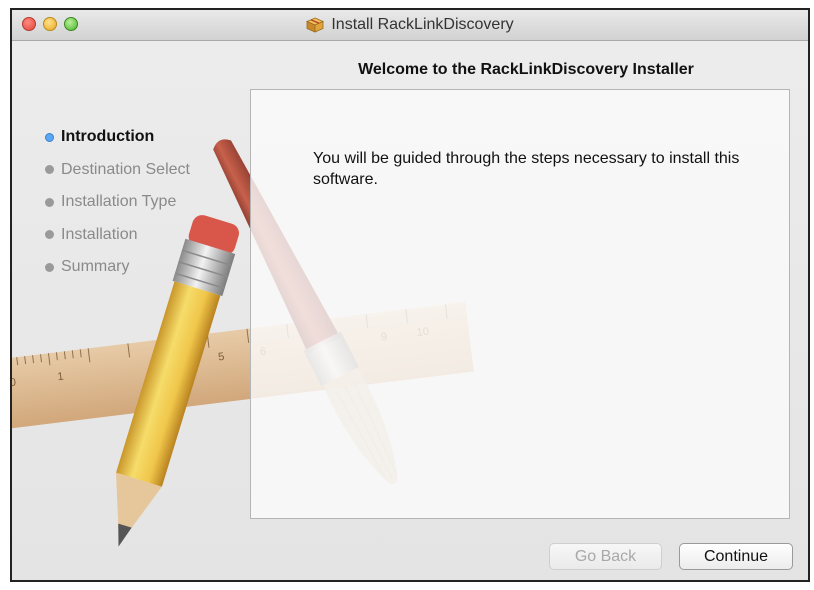 The image size is (814, 590). I want to click on step-summary: Summary, so click(117, 267).